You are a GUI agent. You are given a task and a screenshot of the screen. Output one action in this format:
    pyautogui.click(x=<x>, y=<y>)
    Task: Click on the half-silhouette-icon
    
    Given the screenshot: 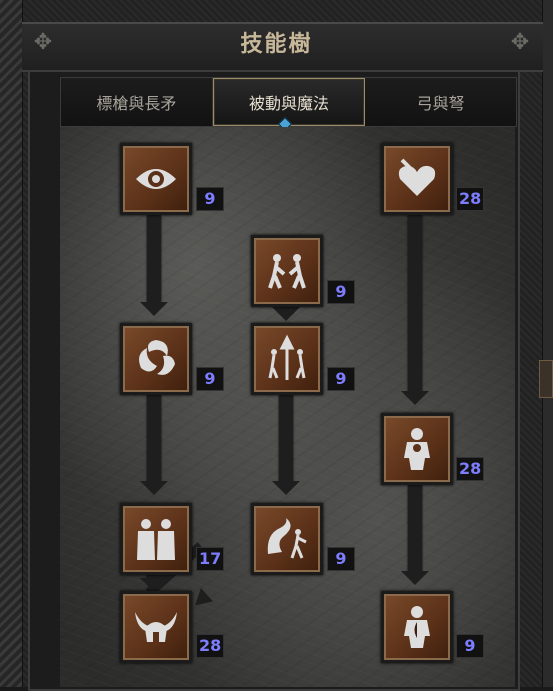 What is the action you would take?
    pyautogui.click(x=417, y=627)
    